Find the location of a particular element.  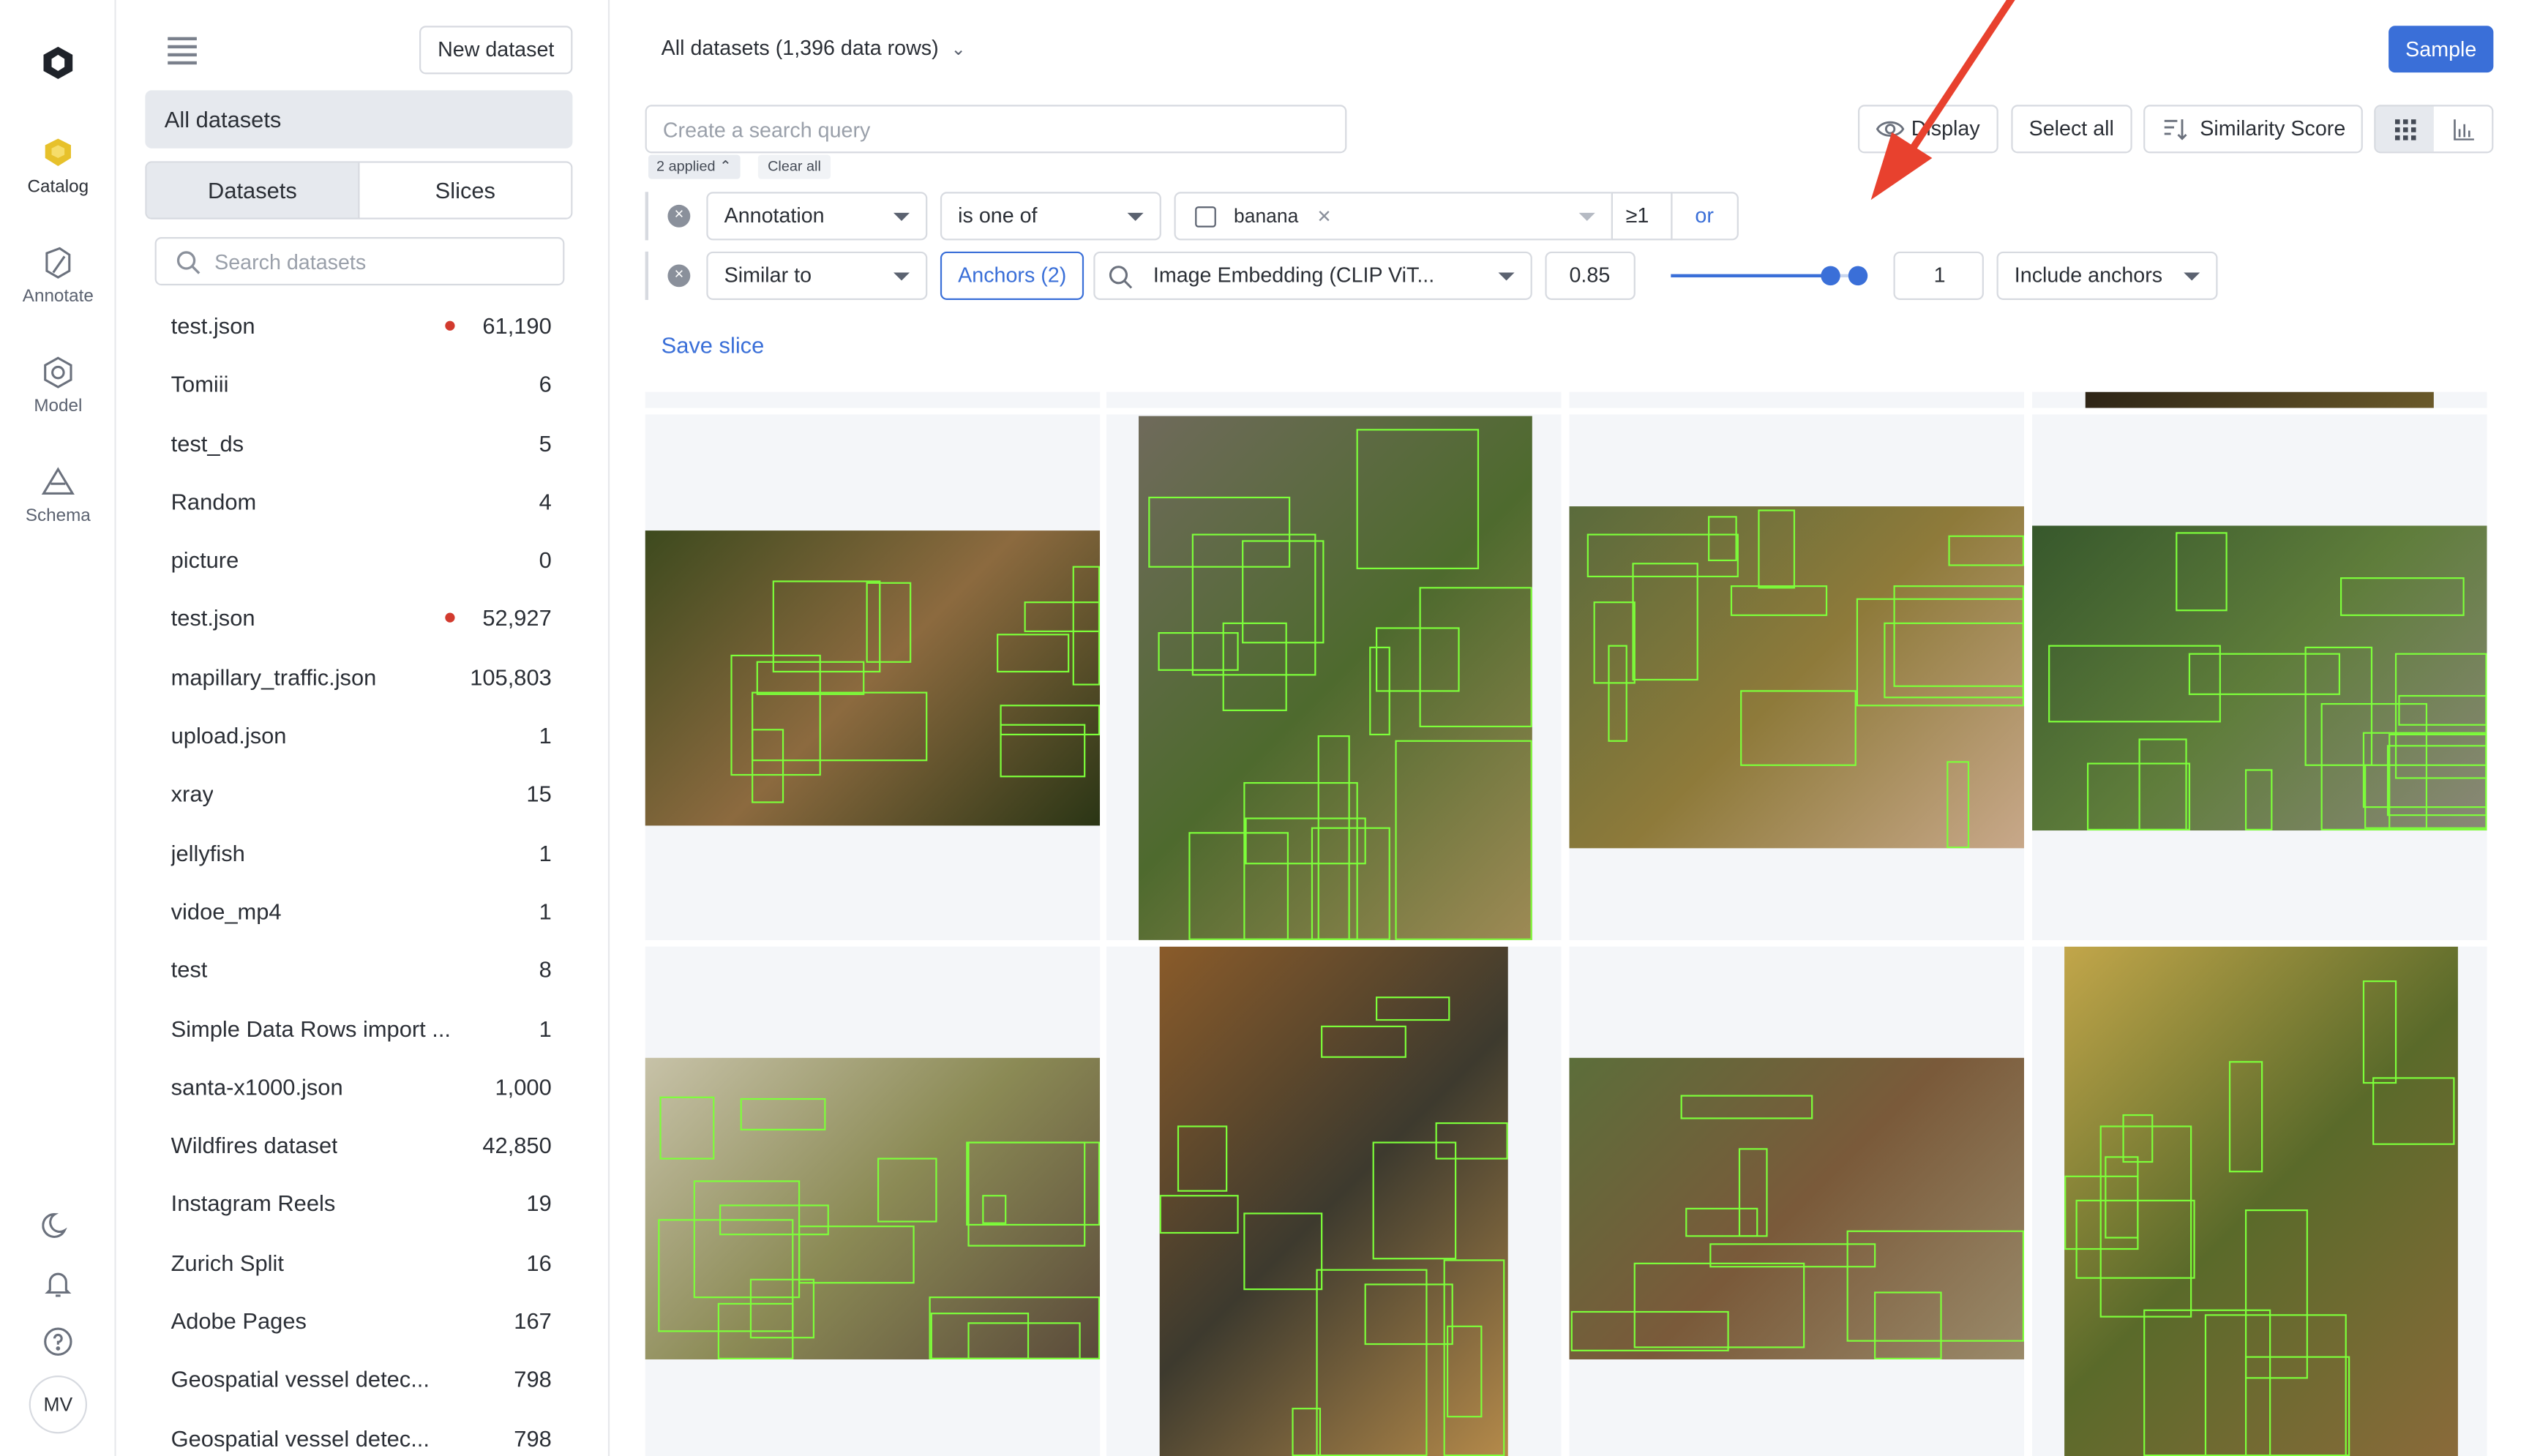

tab-datasets: Datasets is located at coordinates (253, 190).